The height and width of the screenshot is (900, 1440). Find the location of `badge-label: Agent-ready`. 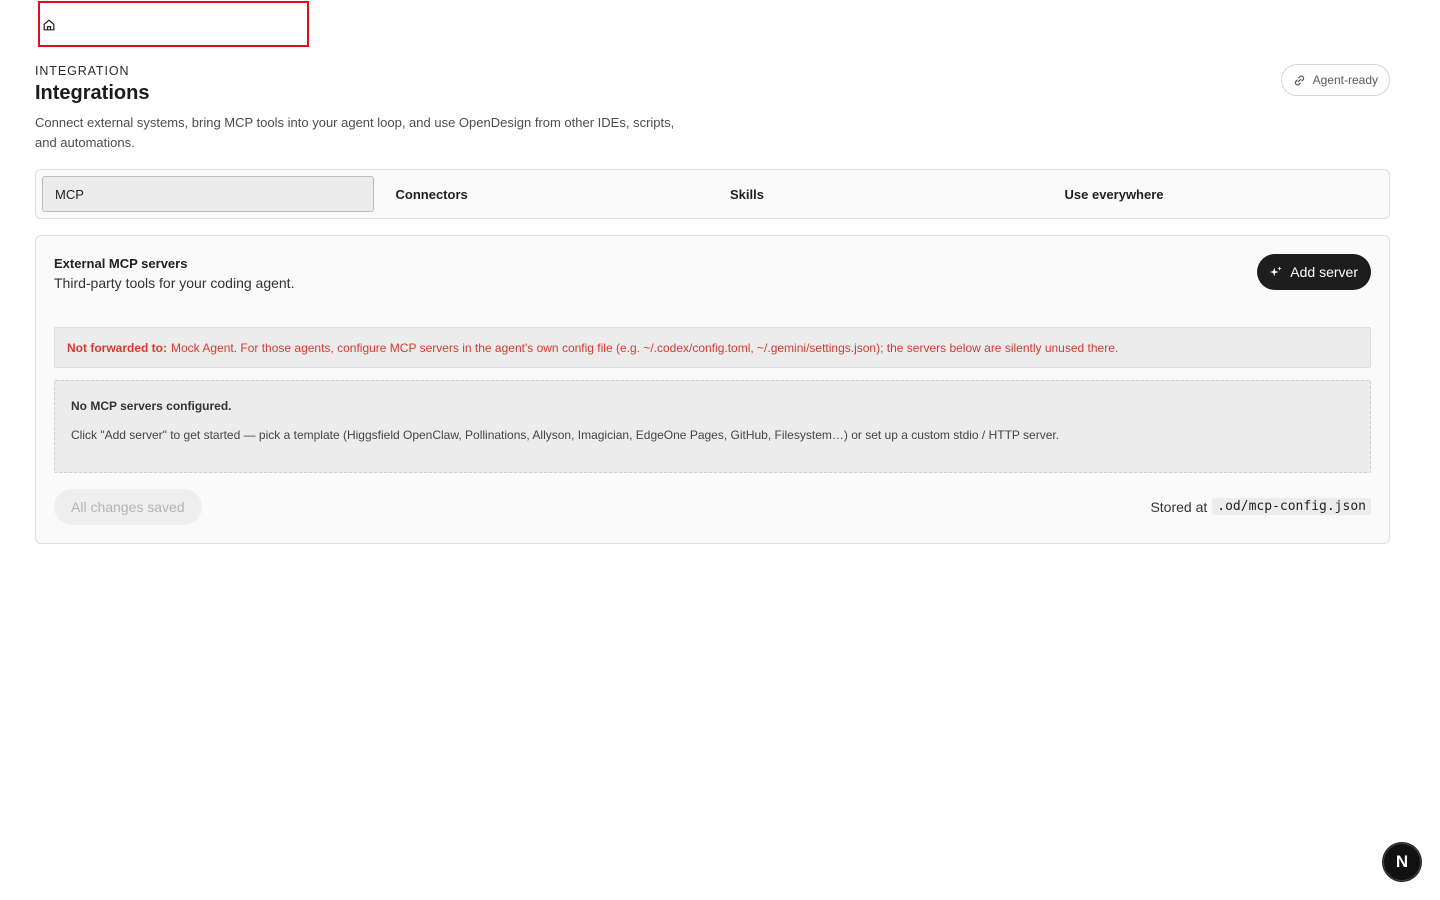

badge-label: Agent-ready is located at coordinates (1345, 80).